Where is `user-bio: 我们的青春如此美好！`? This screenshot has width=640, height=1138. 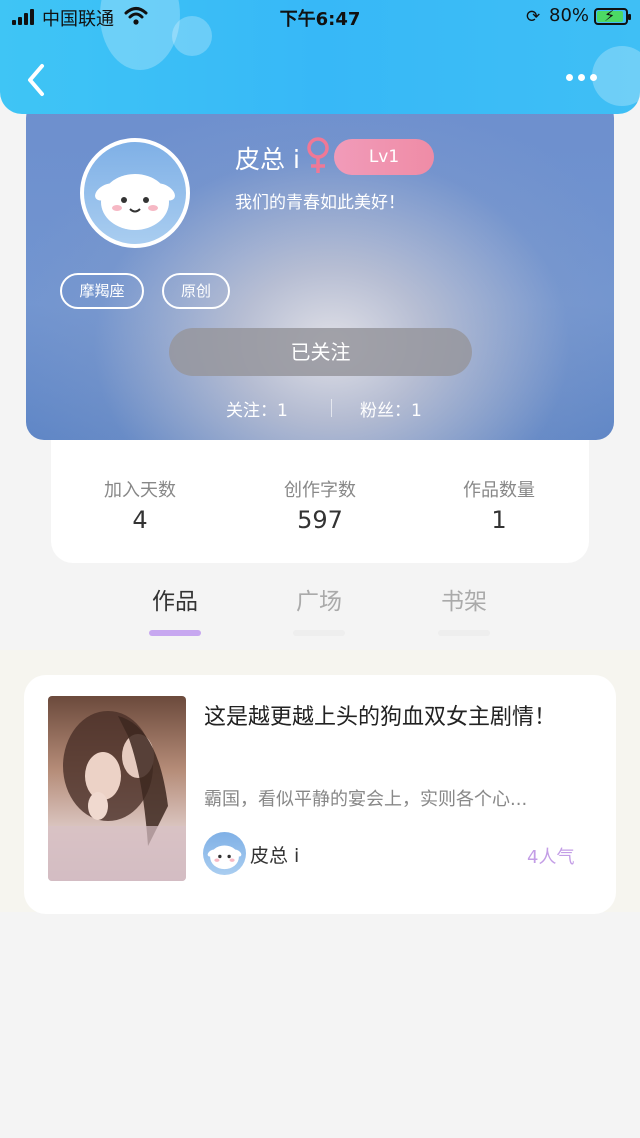
user-bio: 我们的青春如此美好！ is located at coordinates (320, 203).